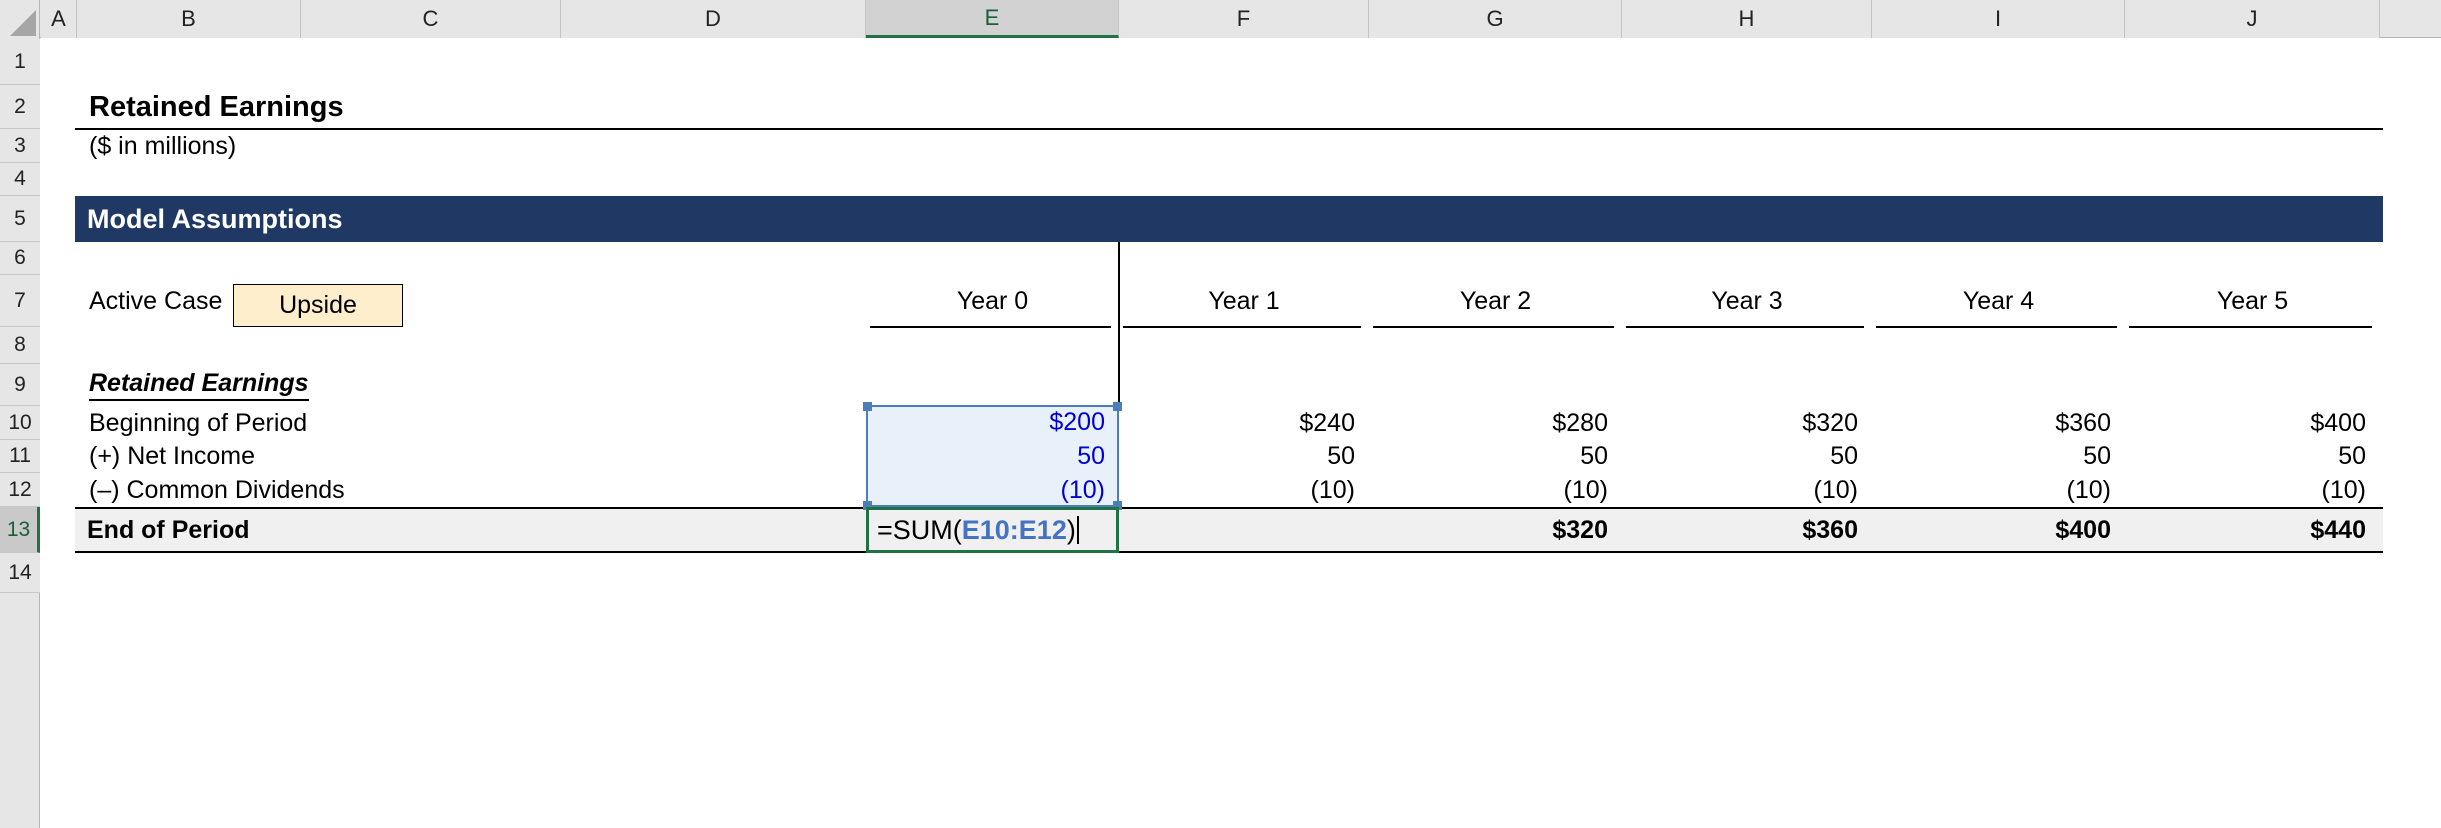 This screenshot has height=828, width=2441. I want to click on line-item-value: $240, so click(1327, 422).